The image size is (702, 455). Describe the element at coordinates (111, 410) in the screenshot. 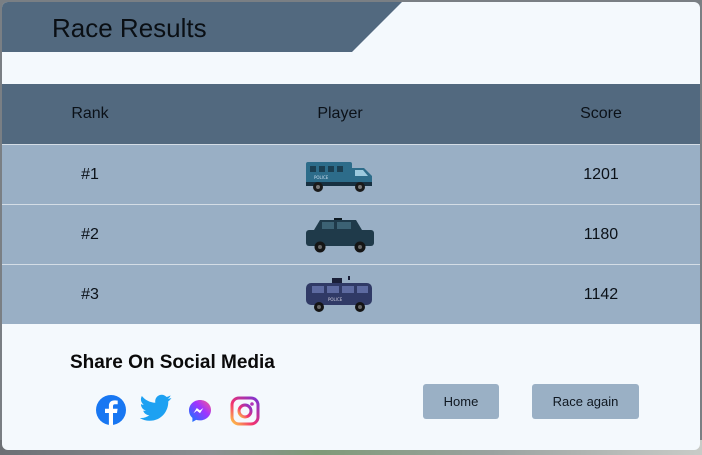

I see `facebook-icon` at that location.